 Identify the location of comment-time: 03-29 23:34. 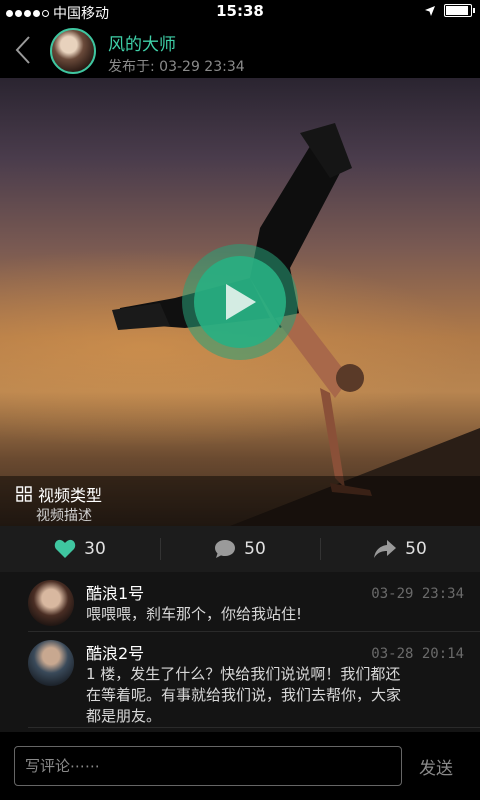
(417, 594).